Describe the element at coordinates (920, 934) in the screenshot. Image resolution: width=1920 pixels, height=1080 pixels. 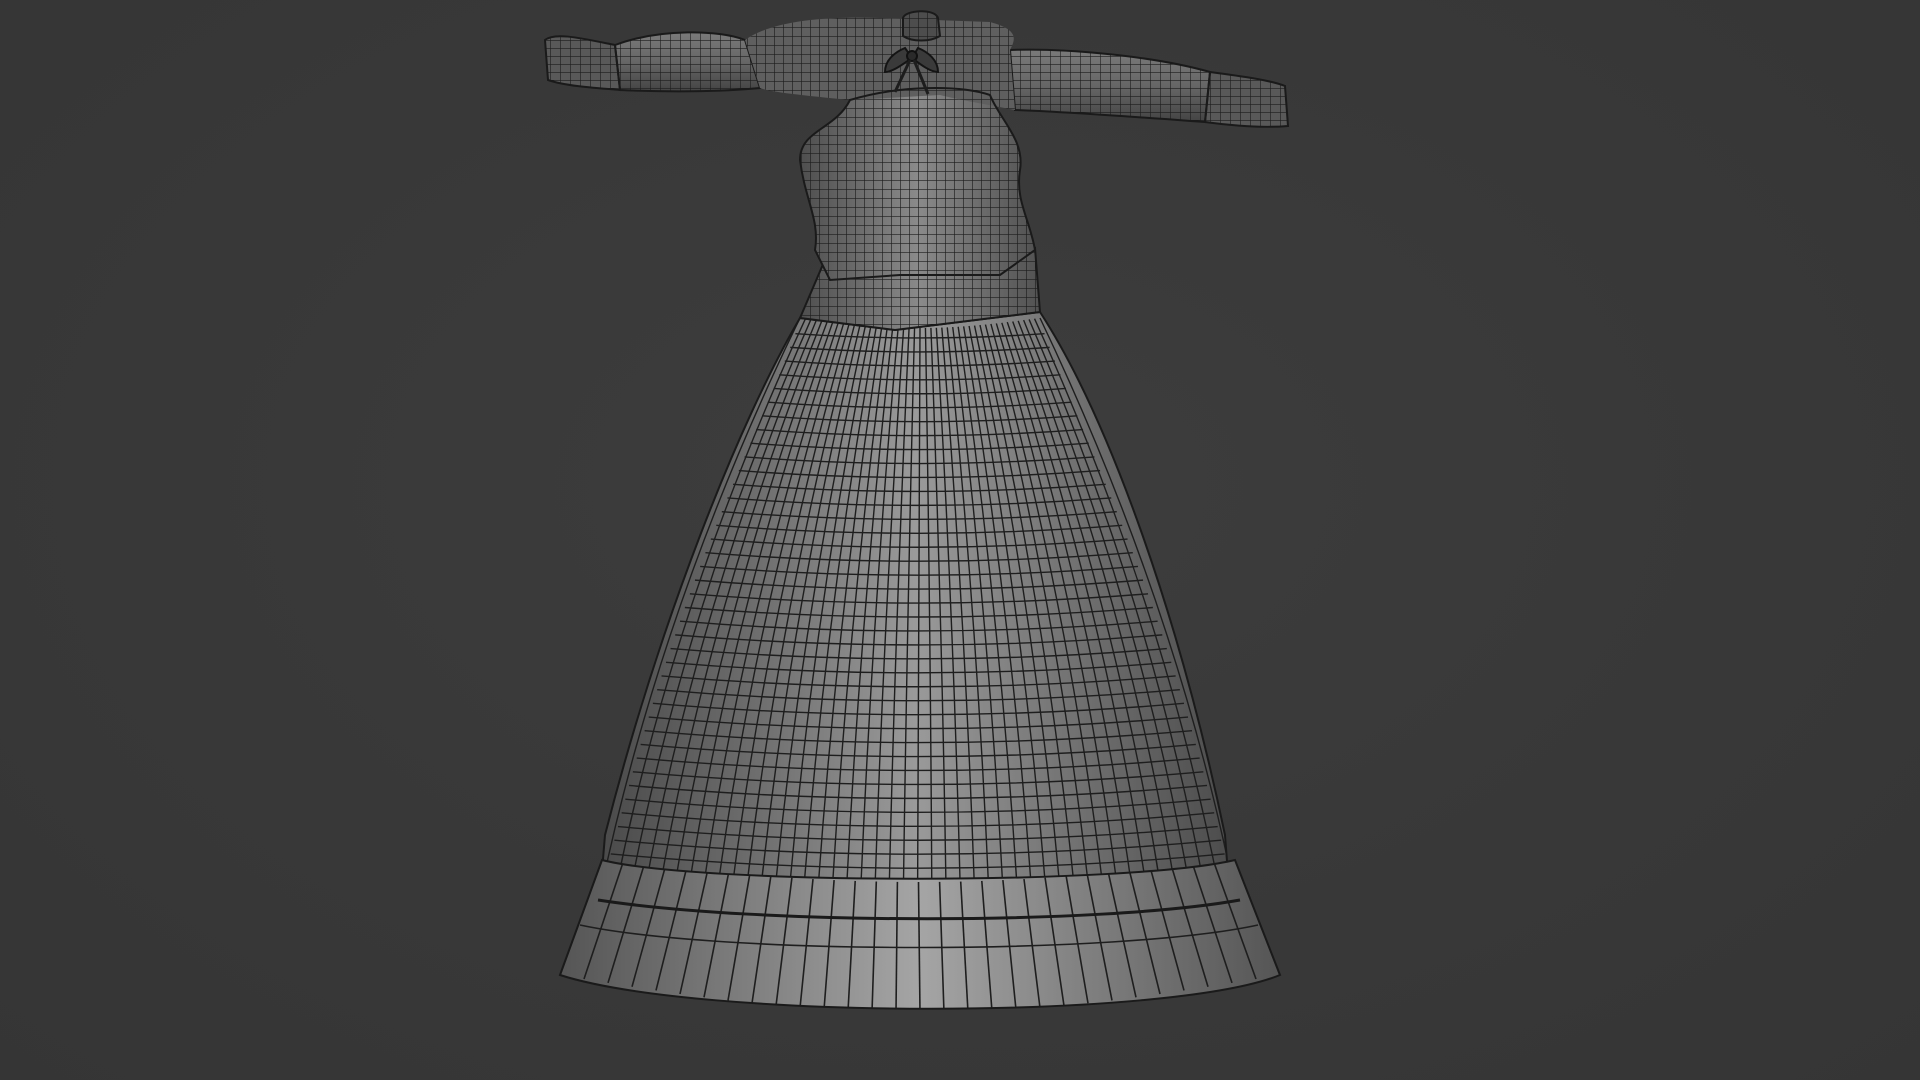
I see `hem-band-mesh` at that location.